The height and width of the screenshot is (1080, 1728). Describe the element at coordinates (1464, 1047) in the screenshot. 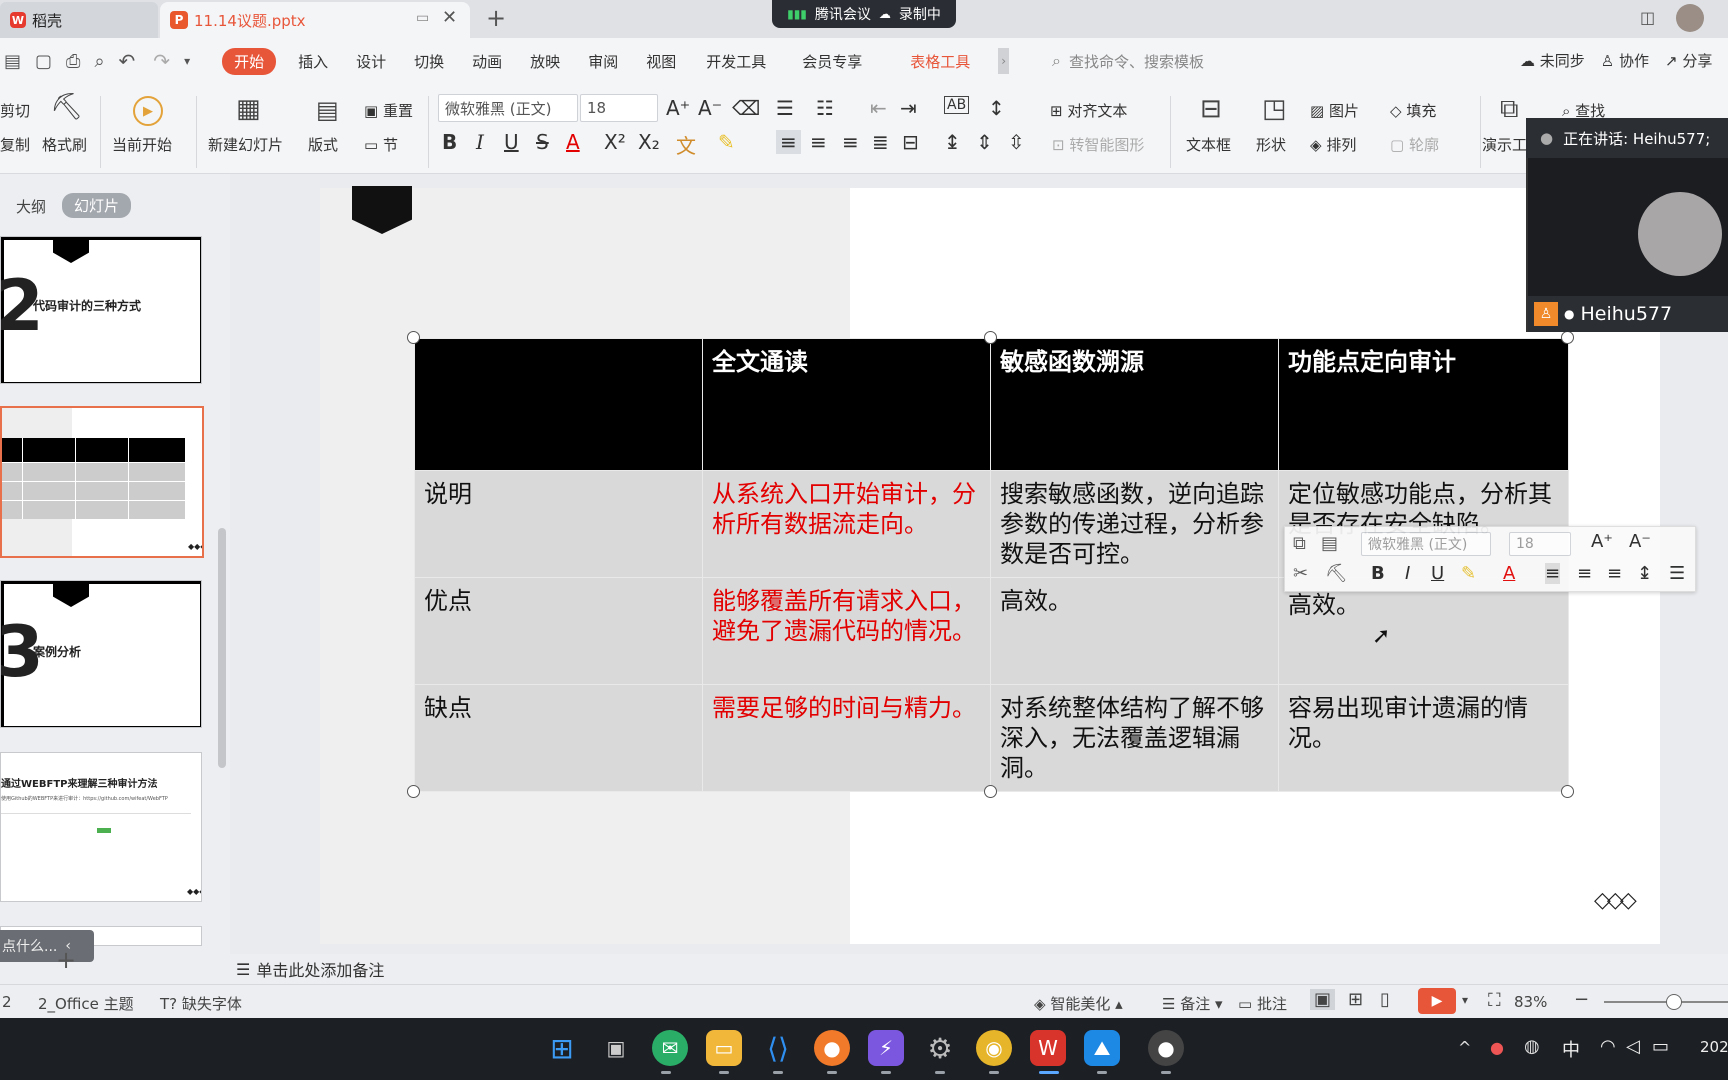

I see `tray-expand-icon: ^` at that location.